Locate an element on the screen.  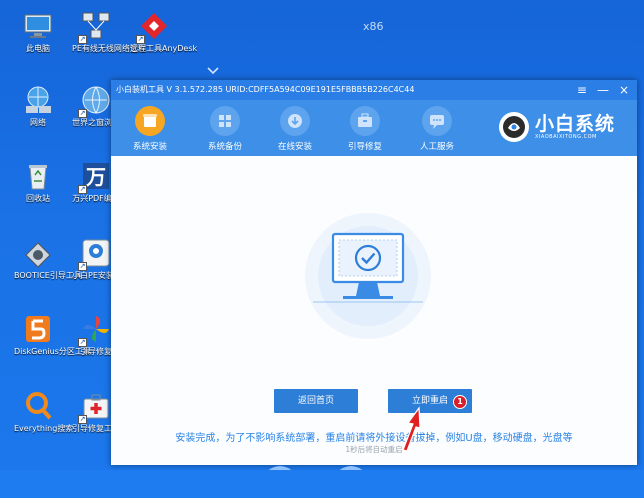
desktop-icon-bootice: BOOTICE引导工具 is located at coordinates (48, 259).